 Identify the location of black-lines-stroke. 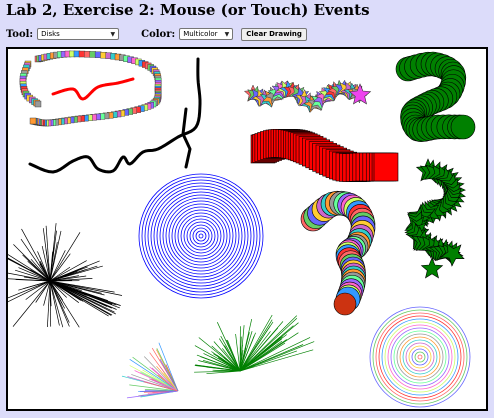
(56, 275).